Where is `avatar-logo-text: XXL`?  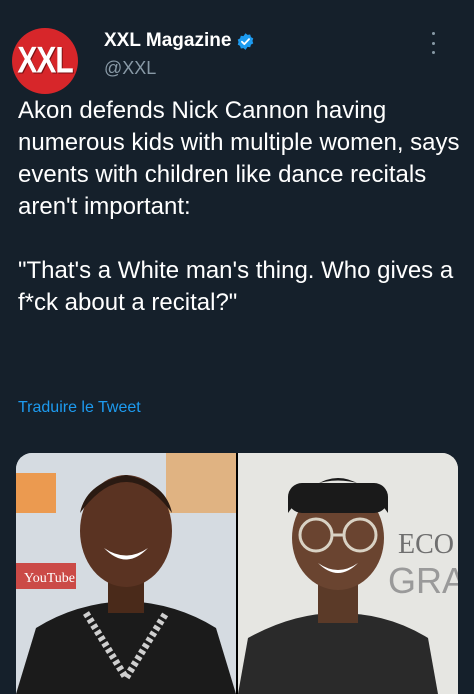
avatar-logo-text: XXL is located at coordinates (45, 60).